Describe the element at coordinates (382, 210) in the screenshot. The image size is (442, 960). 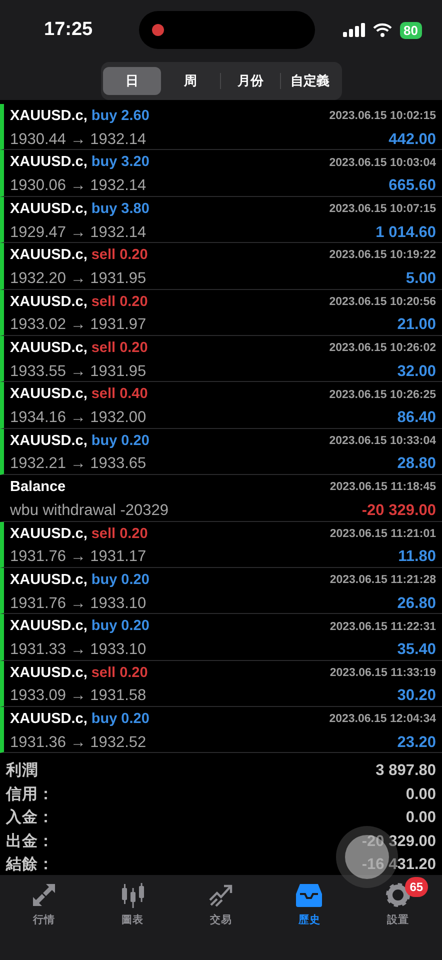
I see `trade-time: 2023.06.15 10:07:15` at that location.